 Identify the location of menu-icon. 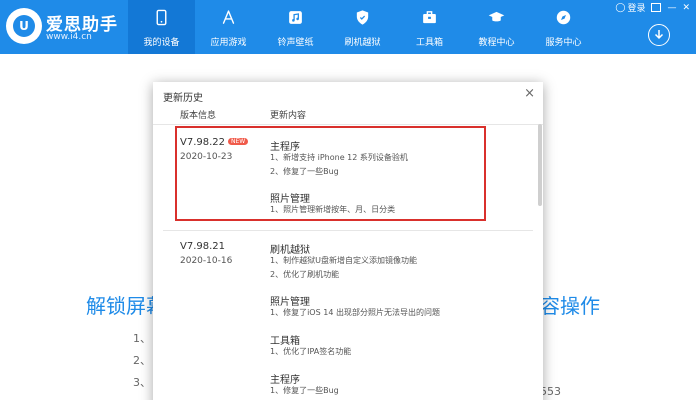
(656, 7).